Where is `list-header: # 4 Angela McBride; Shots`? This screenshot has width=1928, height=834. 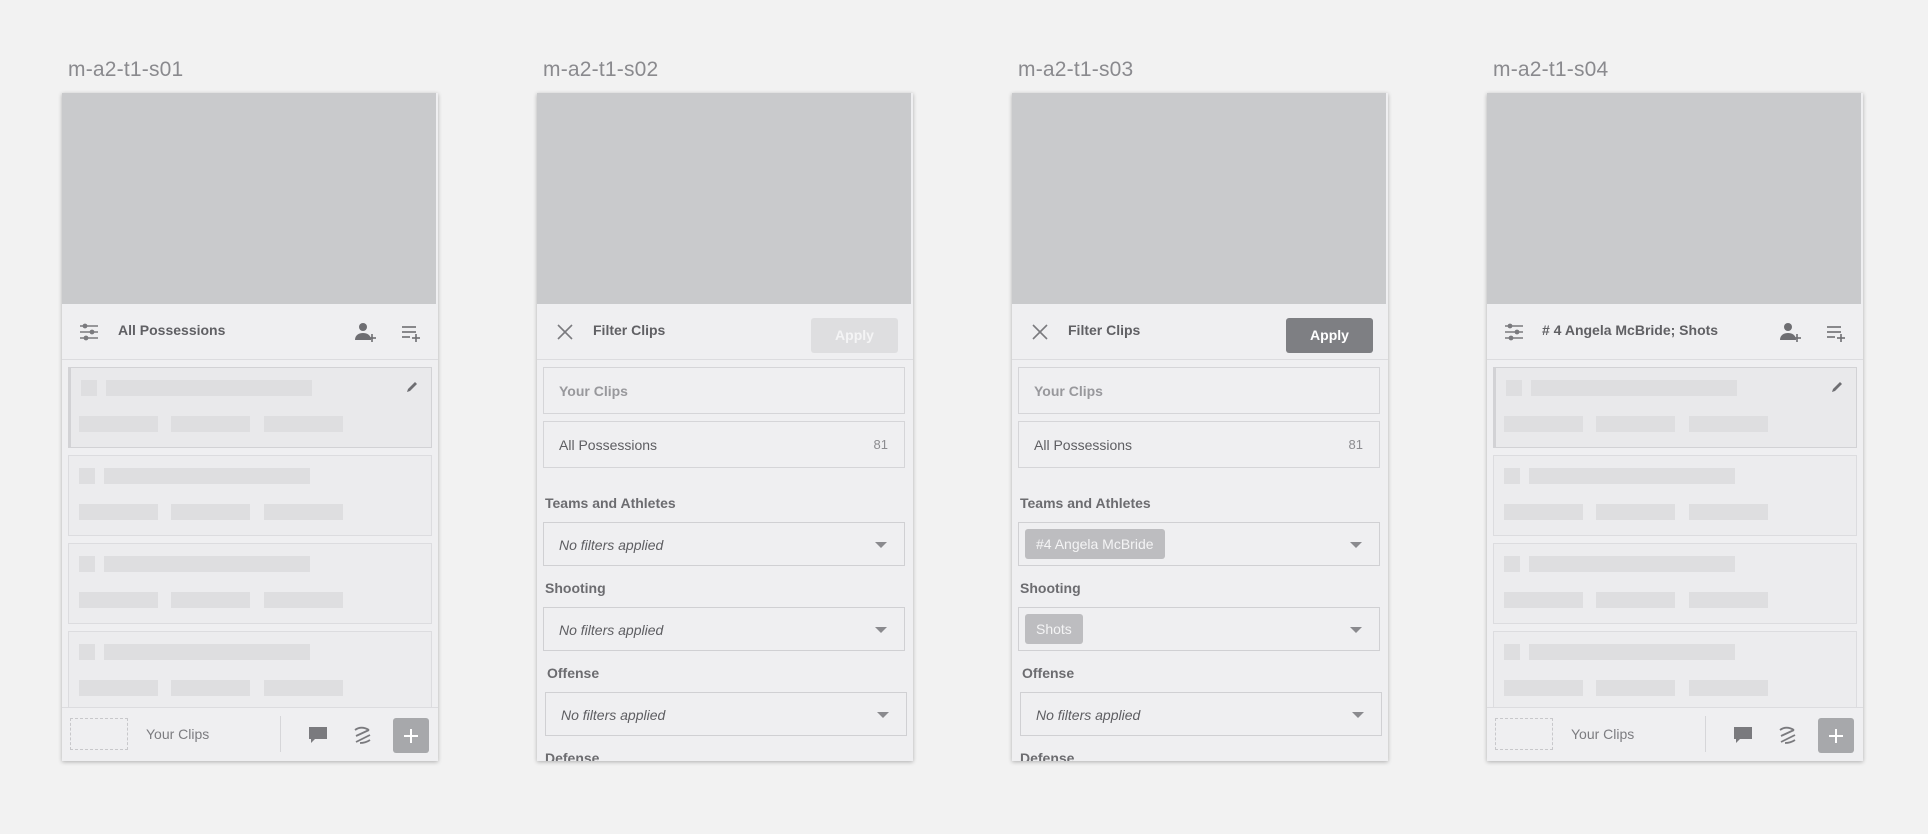 list-header: # 4 Angela McBride; Shots is located at coordinates (1675, 332).